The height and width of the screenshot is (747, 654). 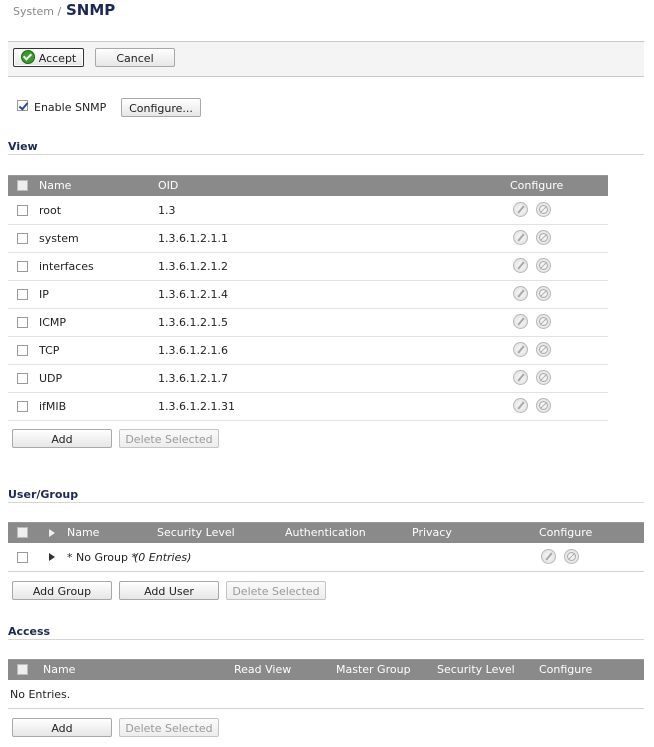 I want to click on ug-col-configure: Configure, so click(x=566, y=532).